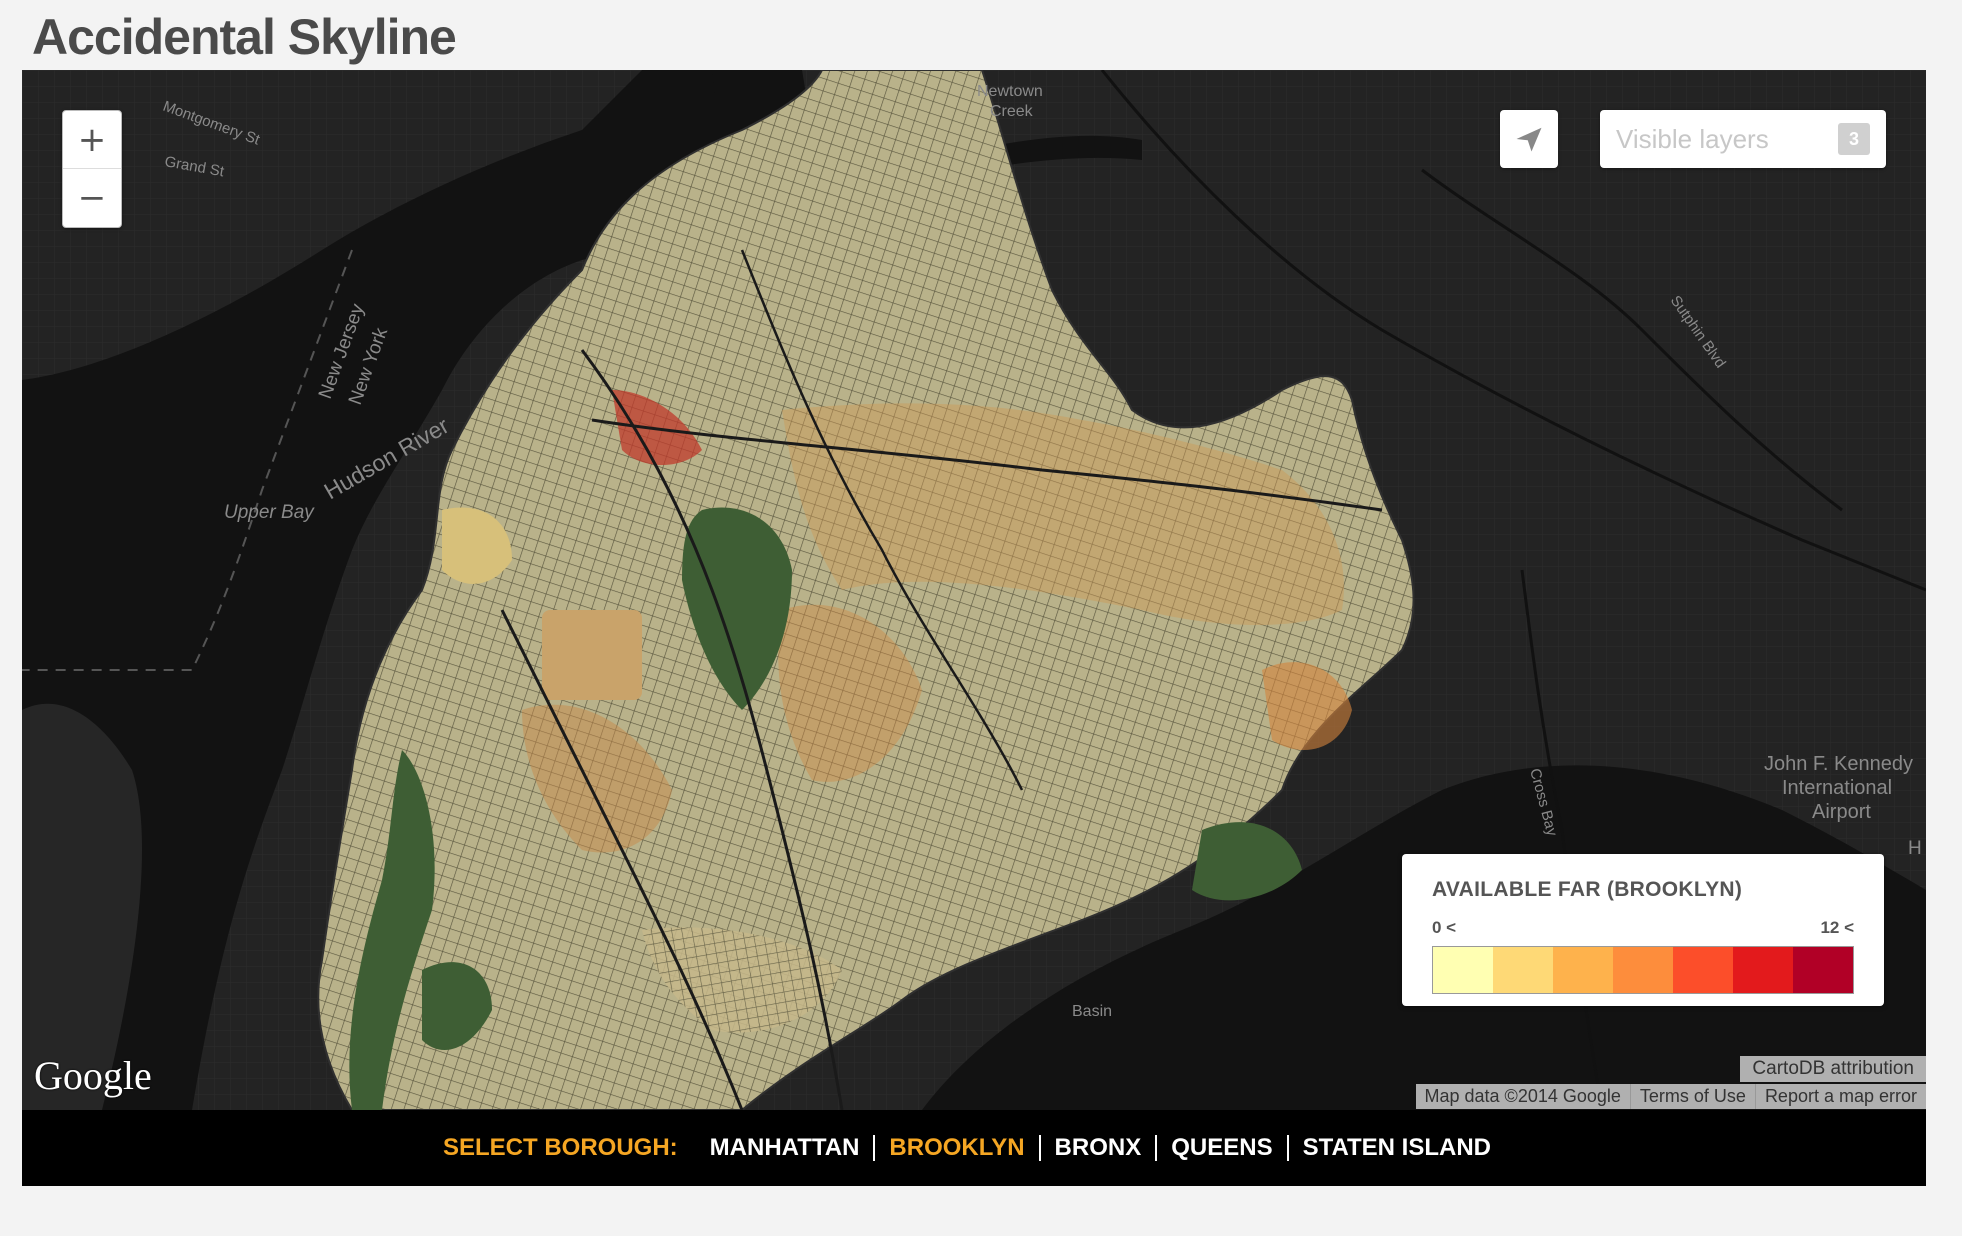  I want to click on legend-color-bar, so click(1643, 970).